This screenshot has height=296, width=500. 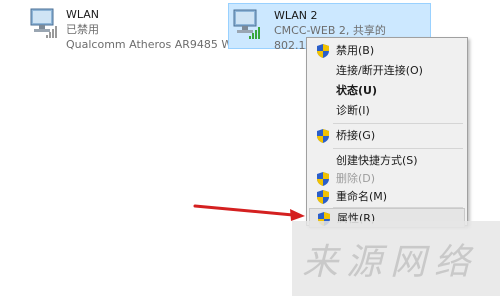 What do you see at coordinates (249, 212) in the screenshot?
I see `red-arrow-annotation` at bounding box center [249, 212].